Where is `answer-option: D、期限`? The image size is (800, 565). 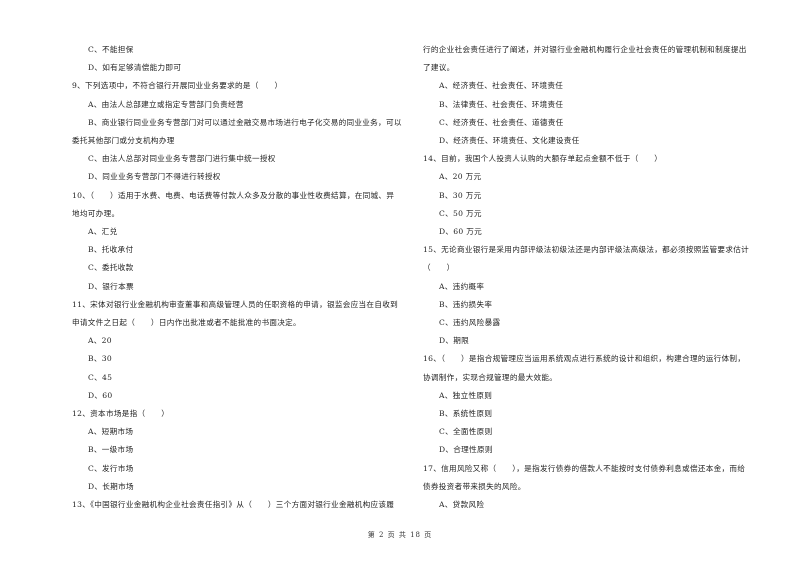 answer-option: D、期限 is located at coordinates (454, 341).